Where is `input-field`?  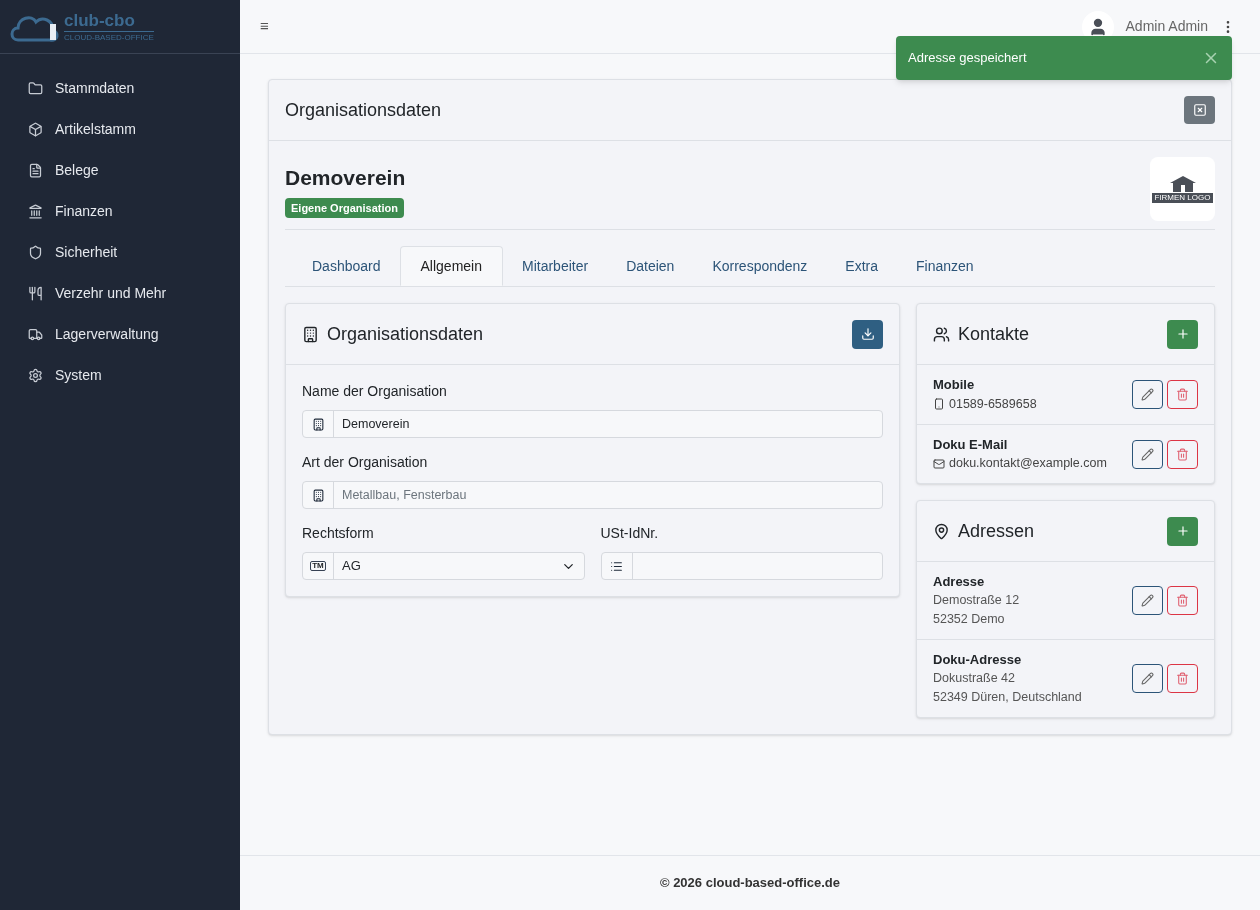
input-field is located at coordinates (741, 566).